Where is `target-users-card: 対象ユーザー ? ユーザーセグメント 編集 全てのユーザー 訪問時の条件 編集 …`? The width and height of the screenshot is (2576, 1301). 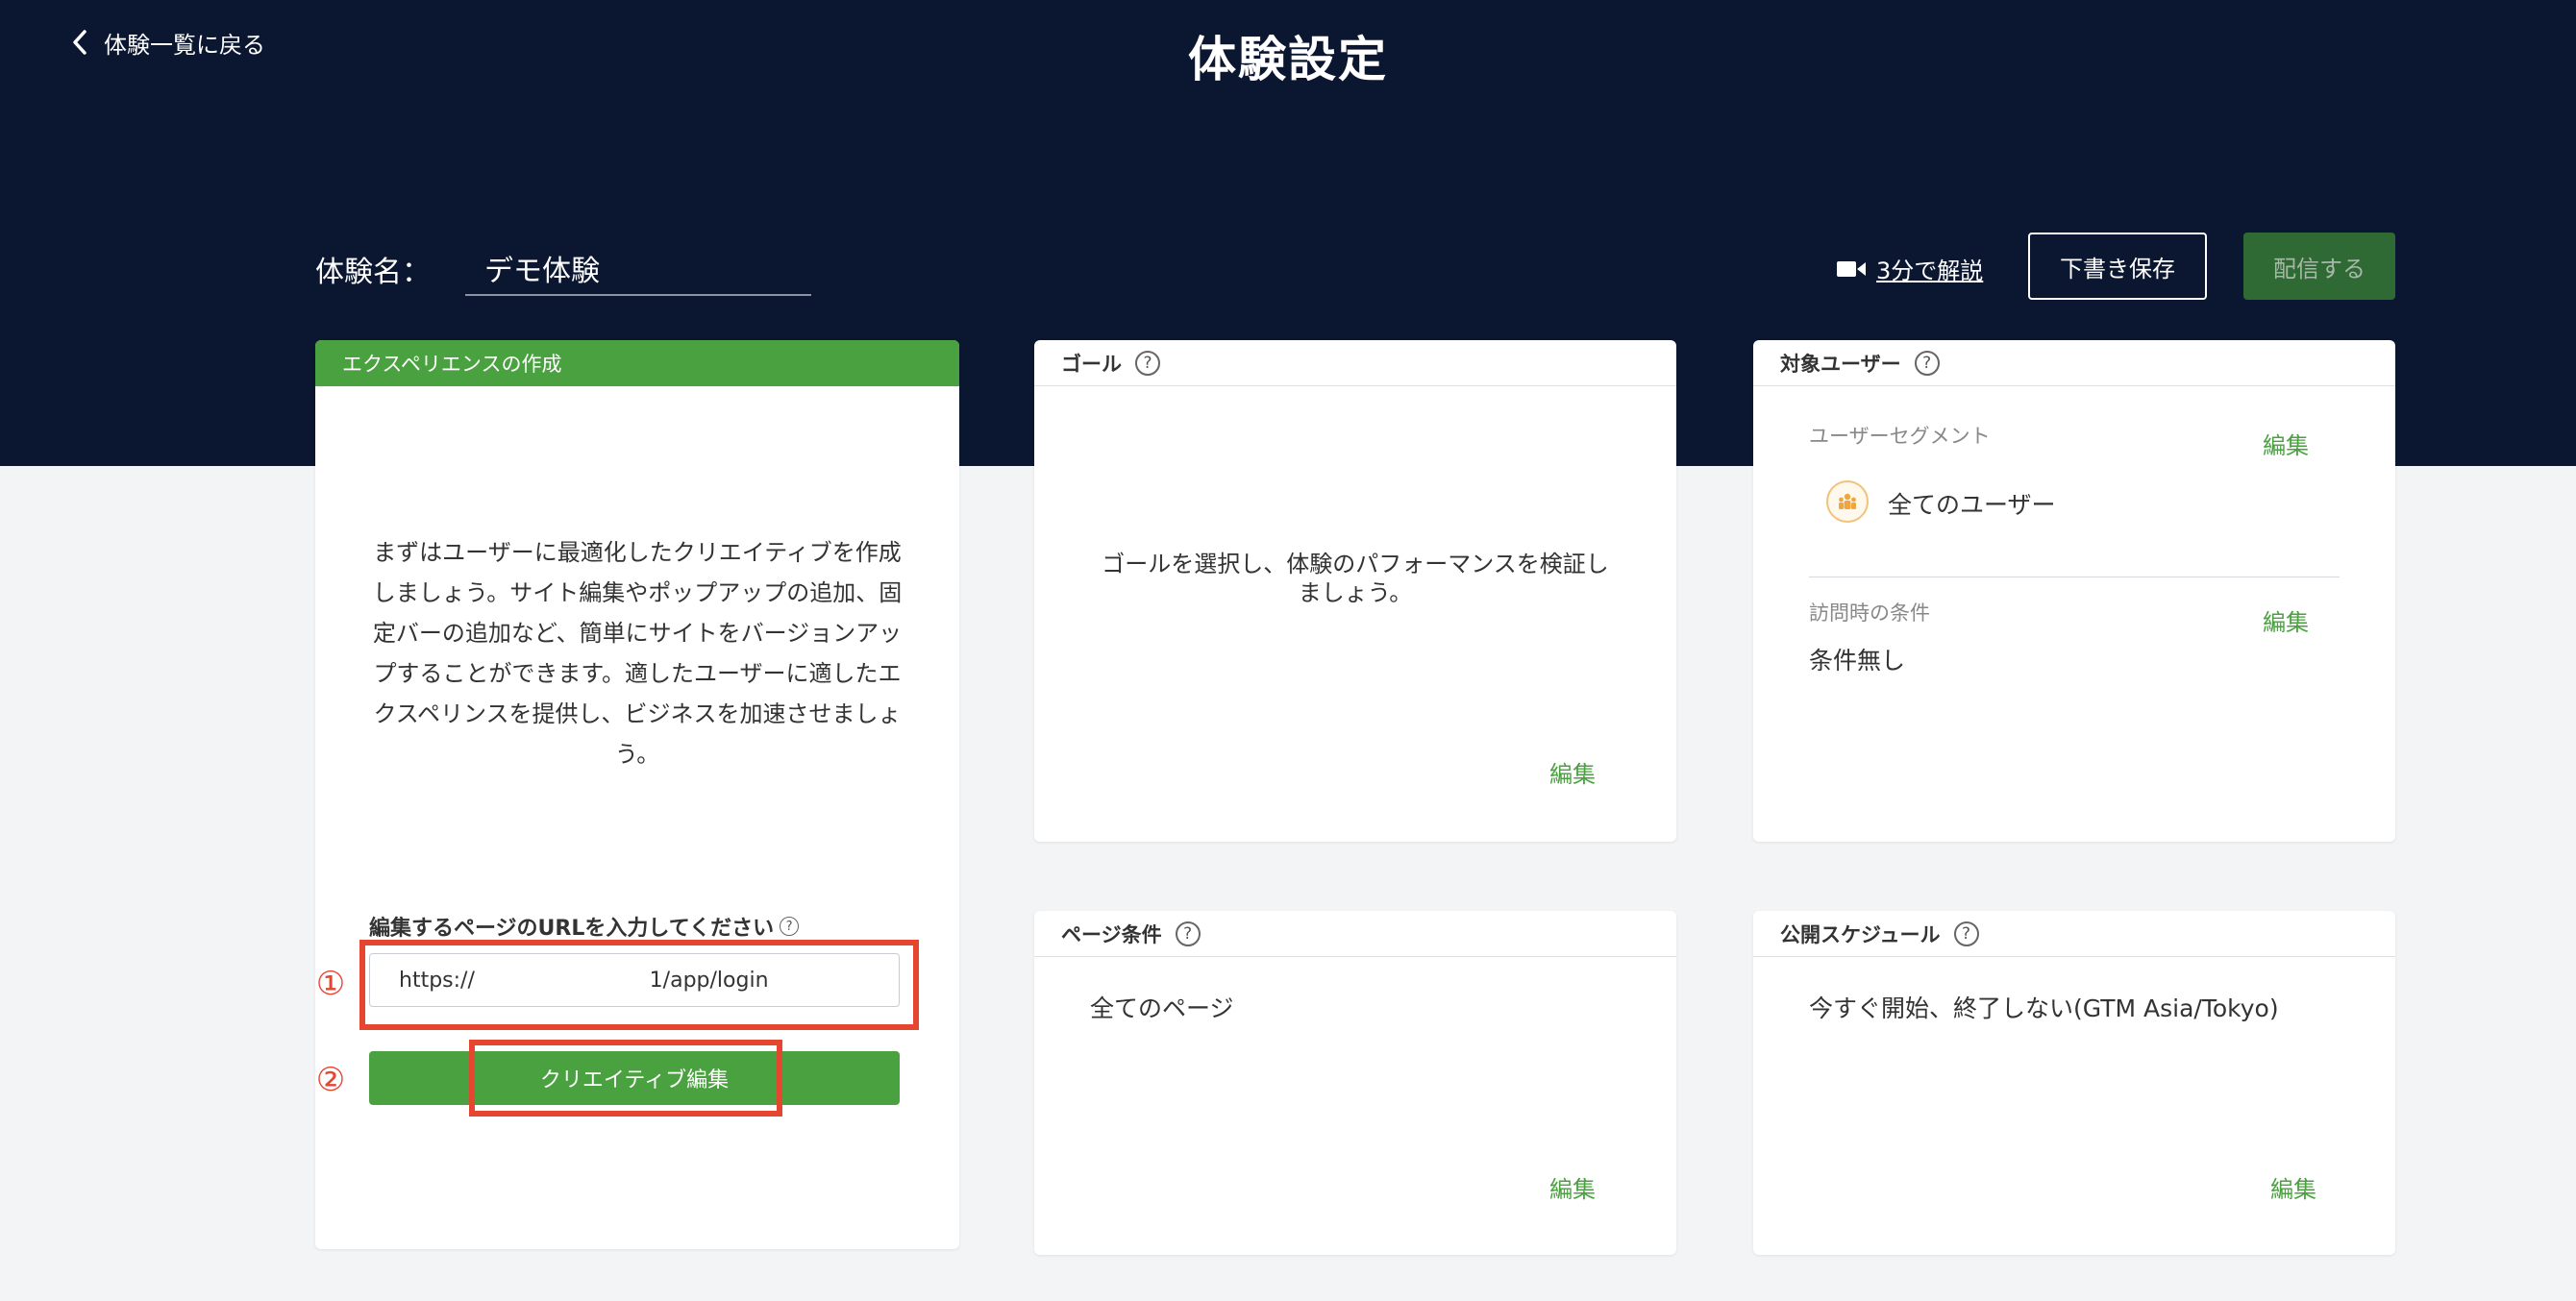
target-users-card: 対象ユーザー ? ユーザーセグメント 編集 全てのユーザー 訪問時の条件 編集 … is located at coordinates (2074, 591).